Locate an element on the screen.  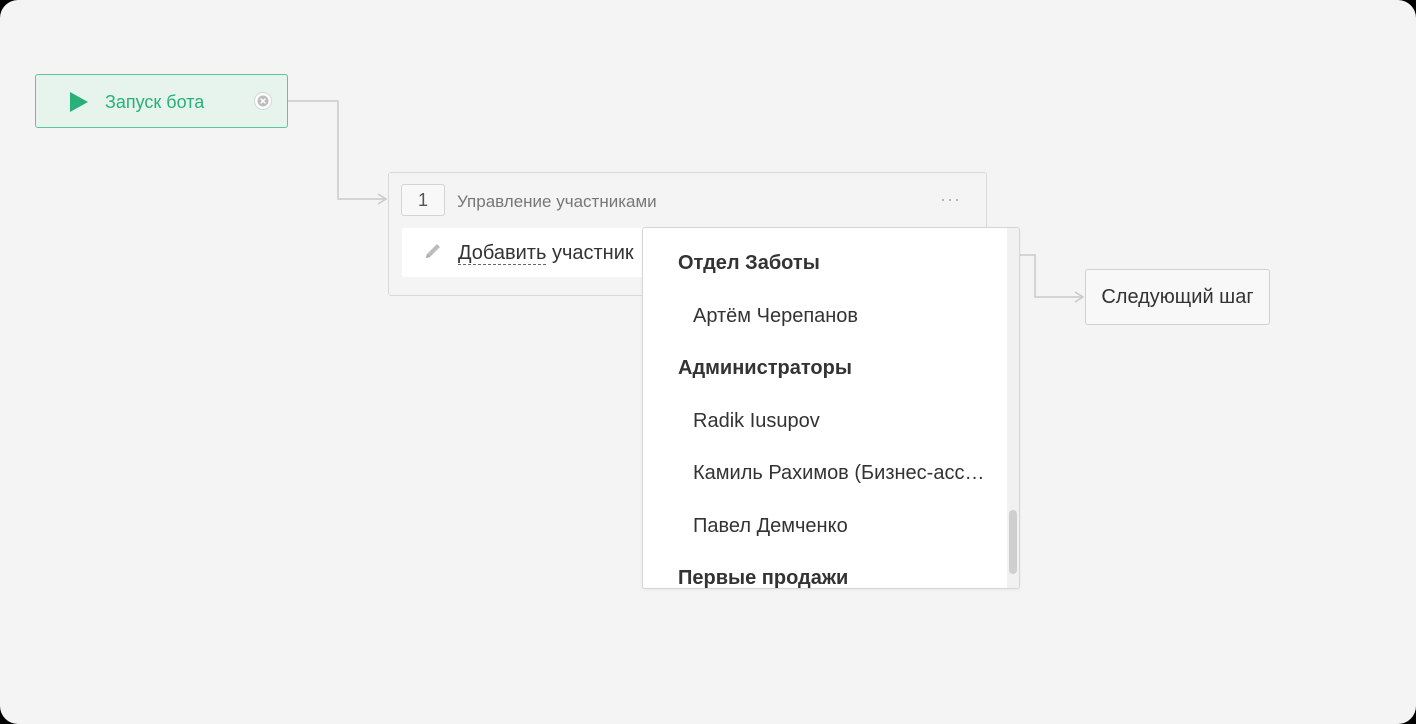
group-title-admins: Администраторы is located at coordinates (765, 368).